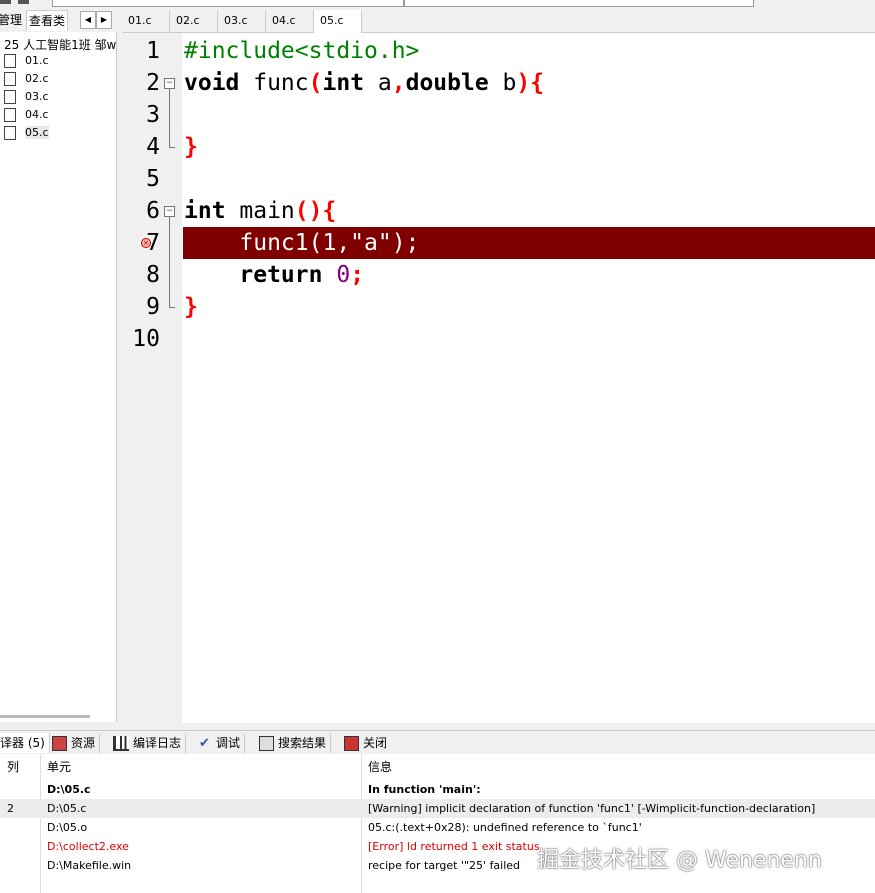  Describe the element at coordinates (104, 20) in the screenshot. I see `tab-scroll-right-button: ▶` at that location.